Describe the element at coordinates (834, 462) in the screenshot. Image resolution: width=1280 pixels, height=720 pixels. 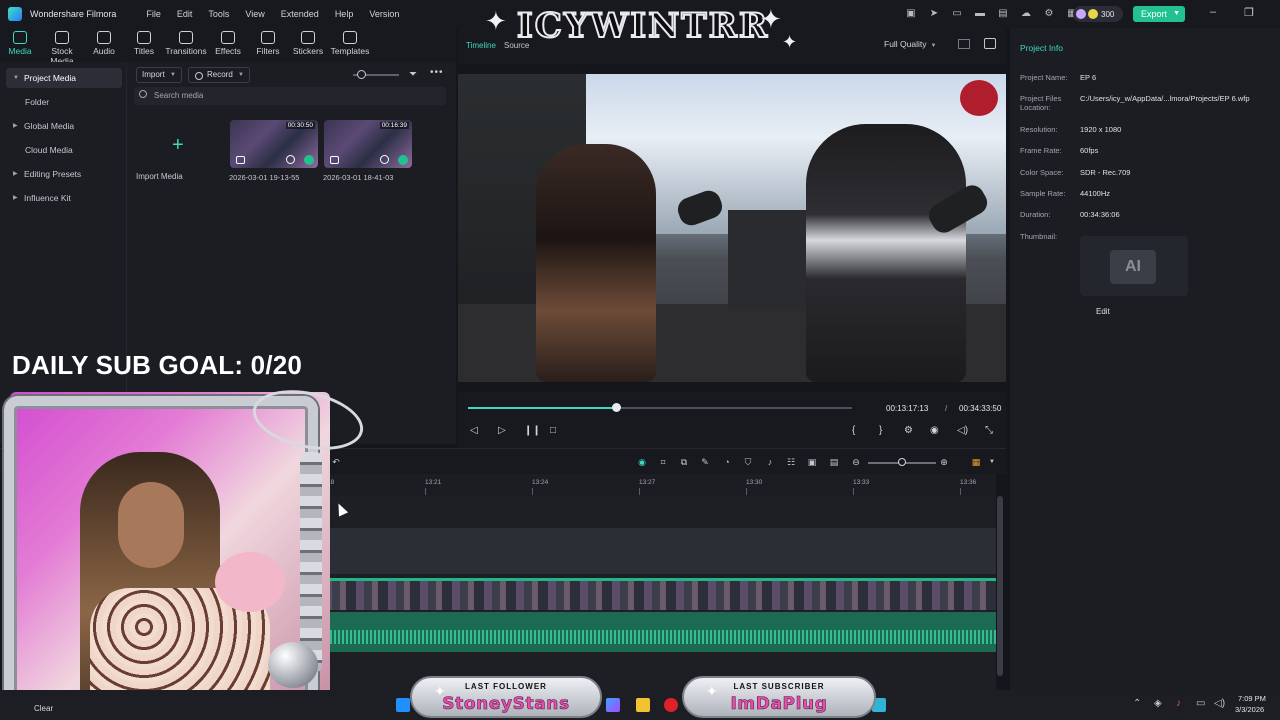
I see `caption-icon: ▤` at that location.